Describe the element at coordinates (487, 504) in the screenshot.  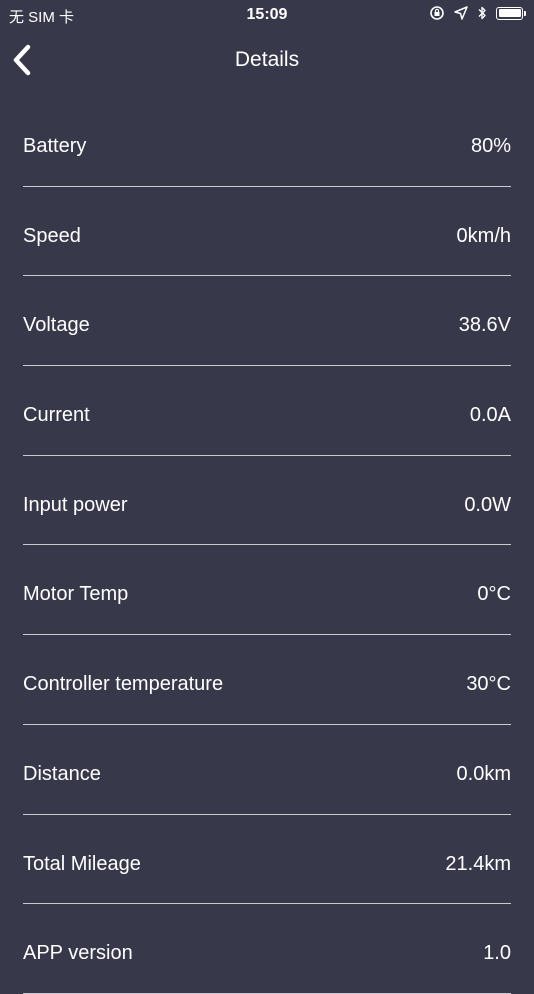
I see `row-value: 0.0W` at that location.